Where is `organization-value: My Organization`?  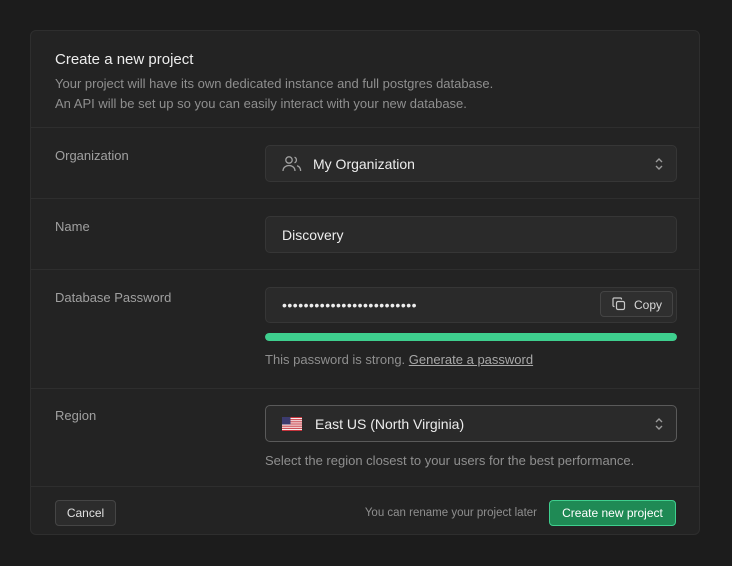
organization-value: My Organization is located at coordinates (364, 164).